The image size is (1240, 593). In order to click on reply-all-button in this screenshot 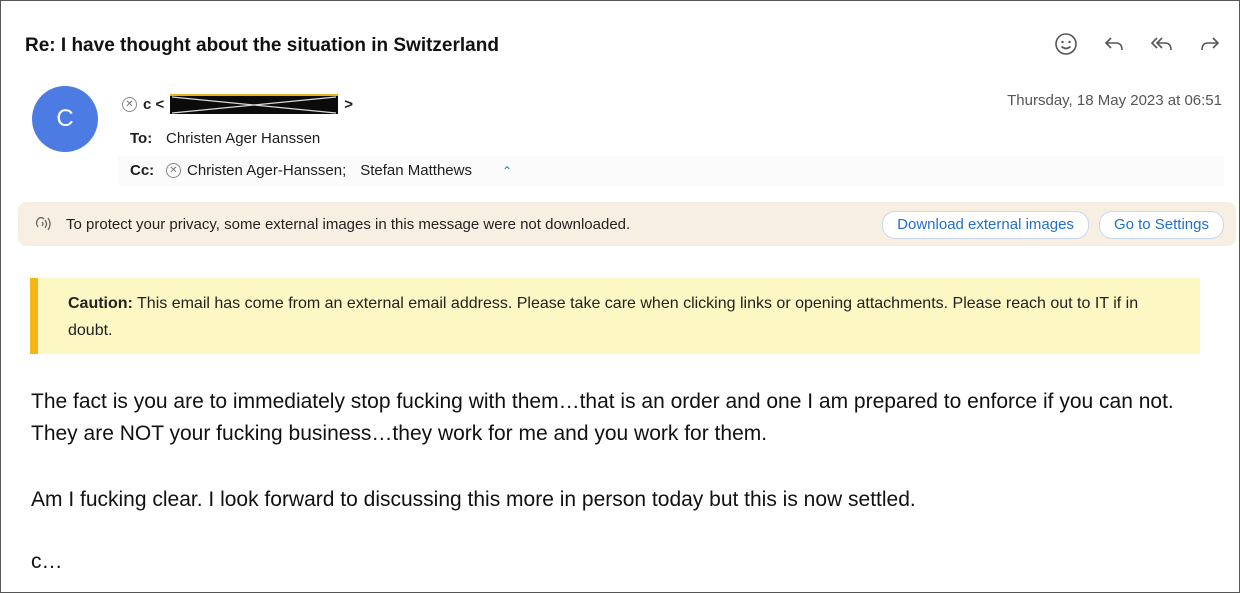, I will do `click(1162, 44)`.